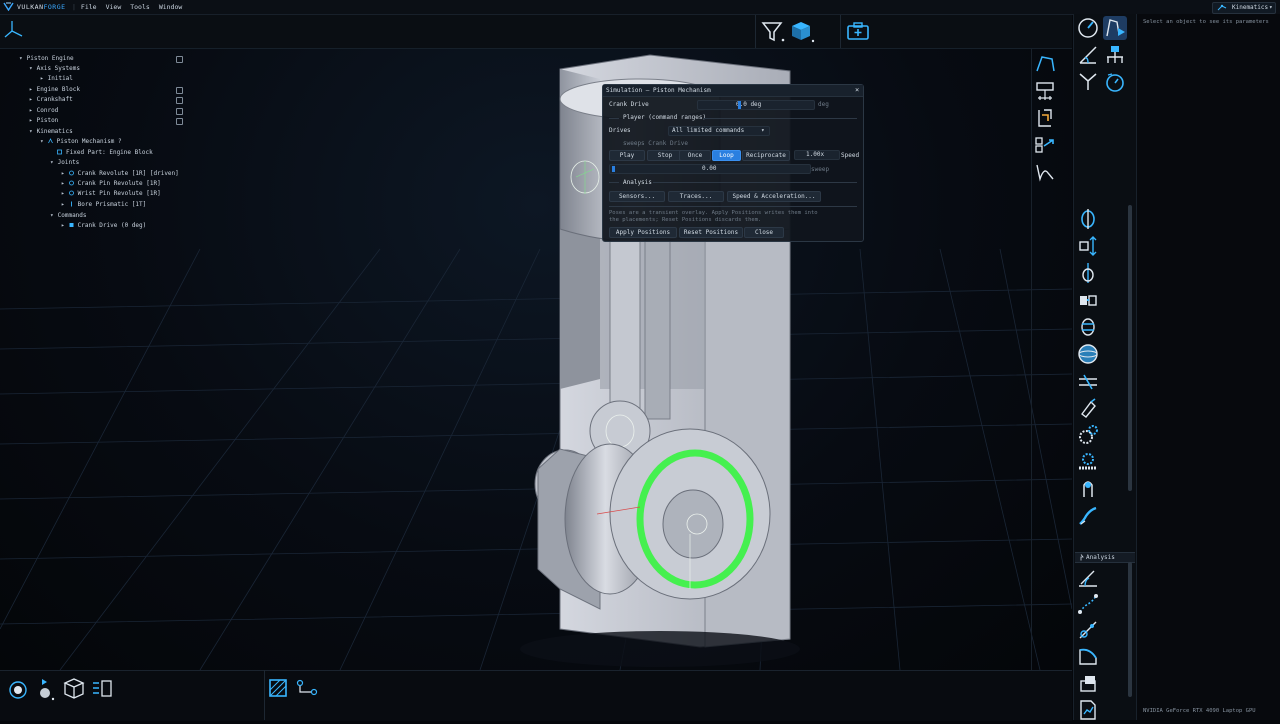 Image resolution: width=1280 pixels, height=724 pixels. Describe the element at coordinates (18, 690) in the screenshot. I see `orbit-icon` at that location.